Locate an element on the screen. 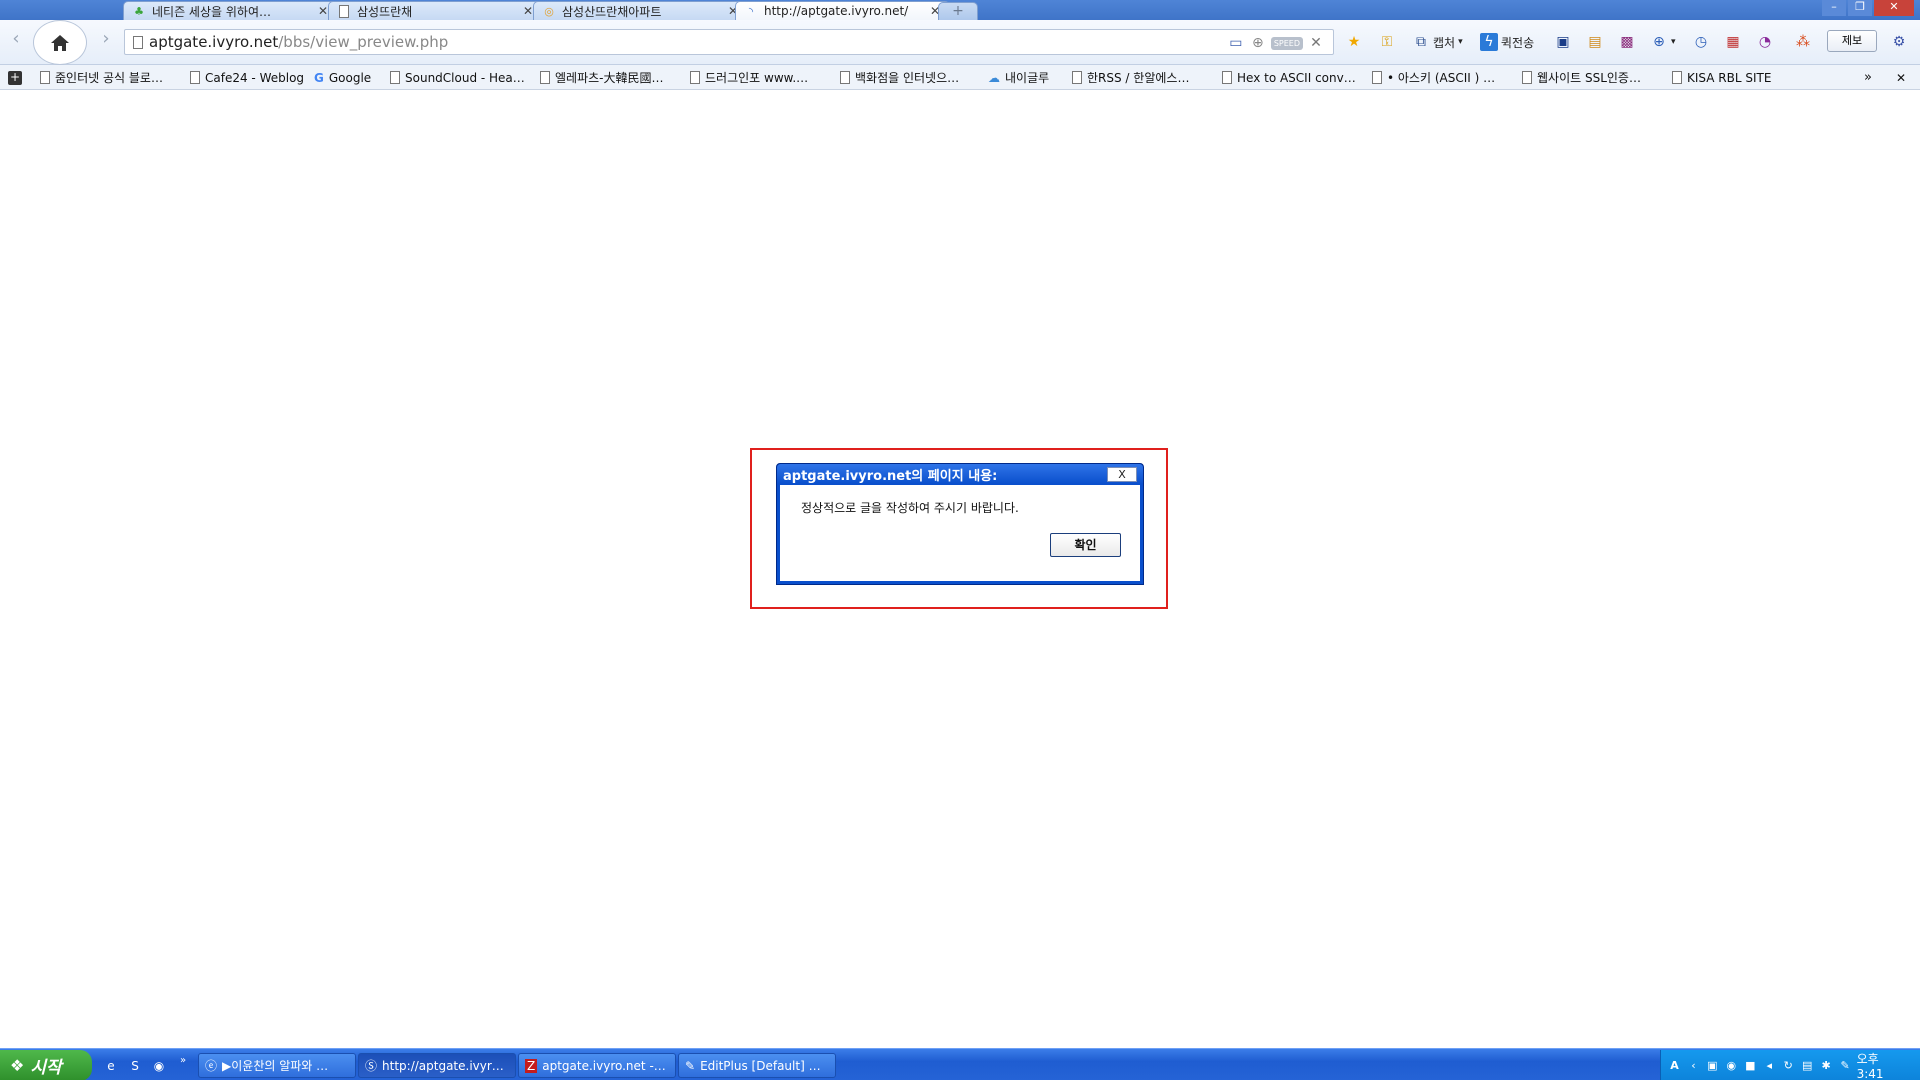 This screenshot has height=1080, width=1920. tab-title: 삼성산뜨란채아파트 is located at coordinates (612, 11).